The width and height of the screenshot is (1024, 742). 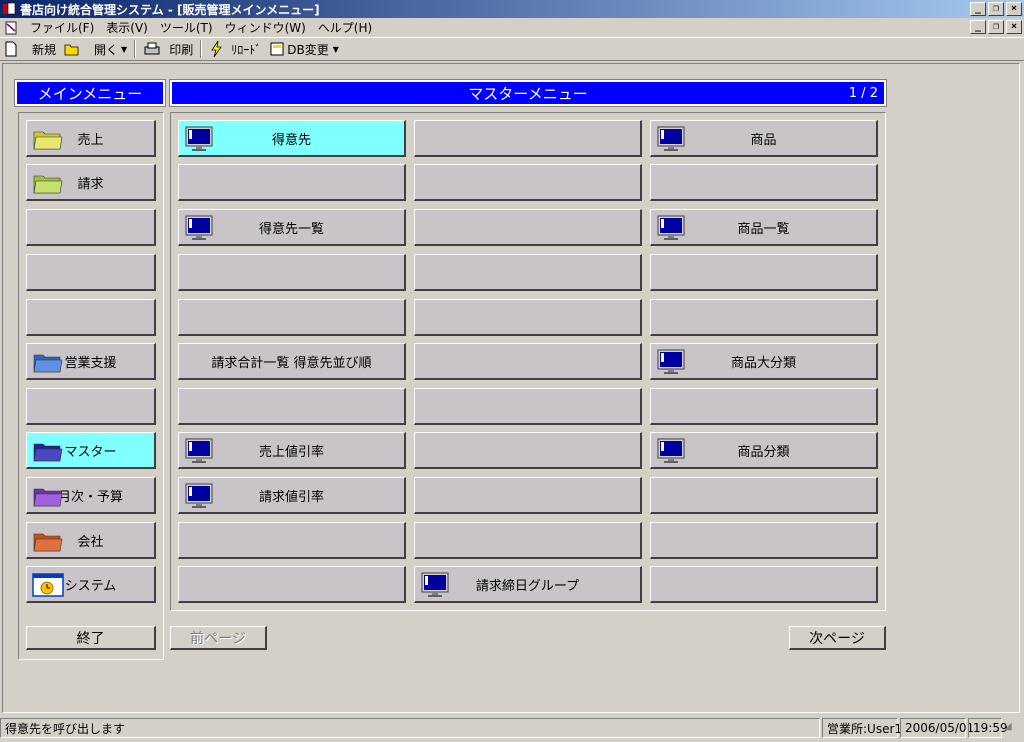 I want to click on menu-view: 表示(V), so click(x=127, y=27).